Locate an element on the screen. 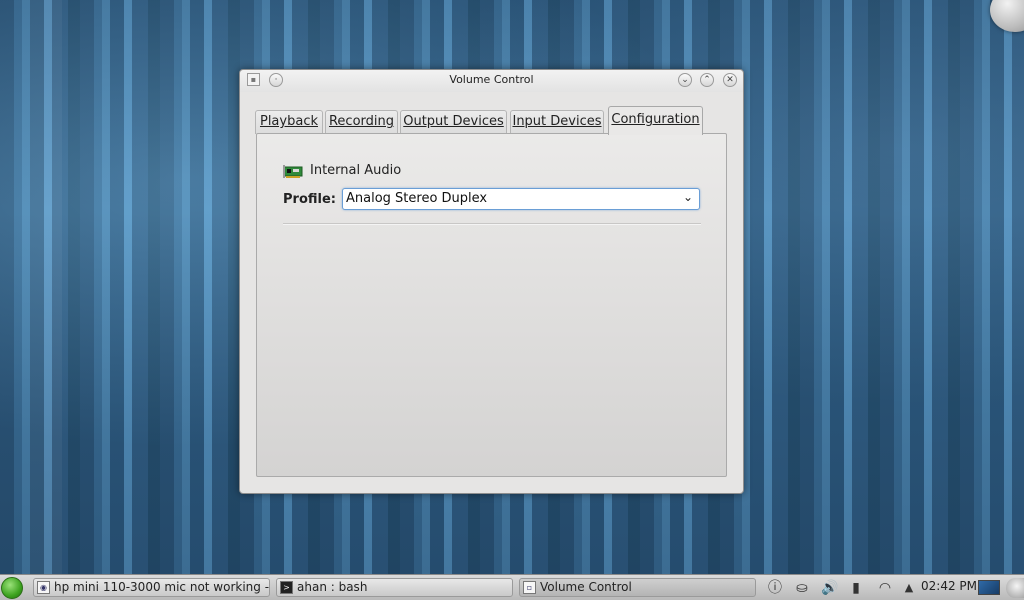 The height and width of the screenshot is (600, 1024). tab-input-devices-label: Input Devices is located at coordinates (557, 121).